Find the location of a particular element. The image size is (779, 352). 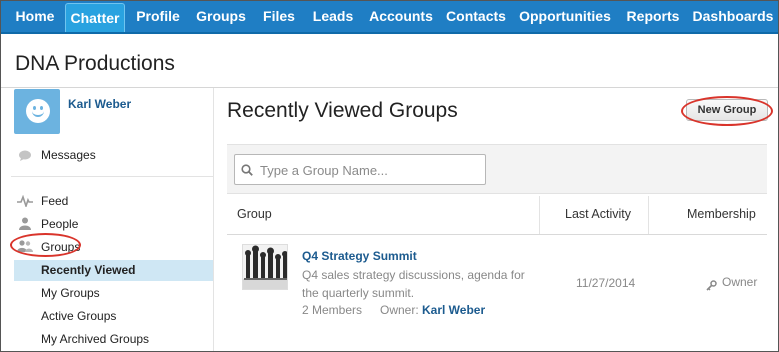

sidebar-item-feed: Feed is located at coordinates (54, 201).